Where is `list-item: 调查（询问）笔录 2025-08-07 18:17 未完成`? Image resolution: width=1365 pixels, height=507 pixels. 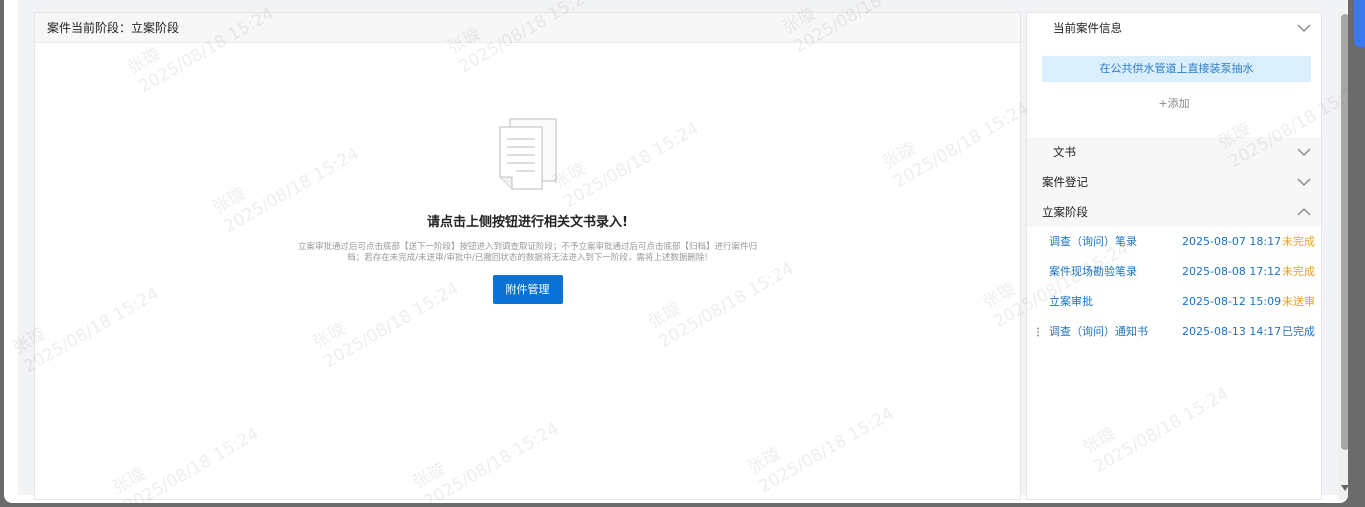 list-item: 调查（询问）笔录 2025-08-07 18:17 未完成 is located at coordinates (1174, 242).